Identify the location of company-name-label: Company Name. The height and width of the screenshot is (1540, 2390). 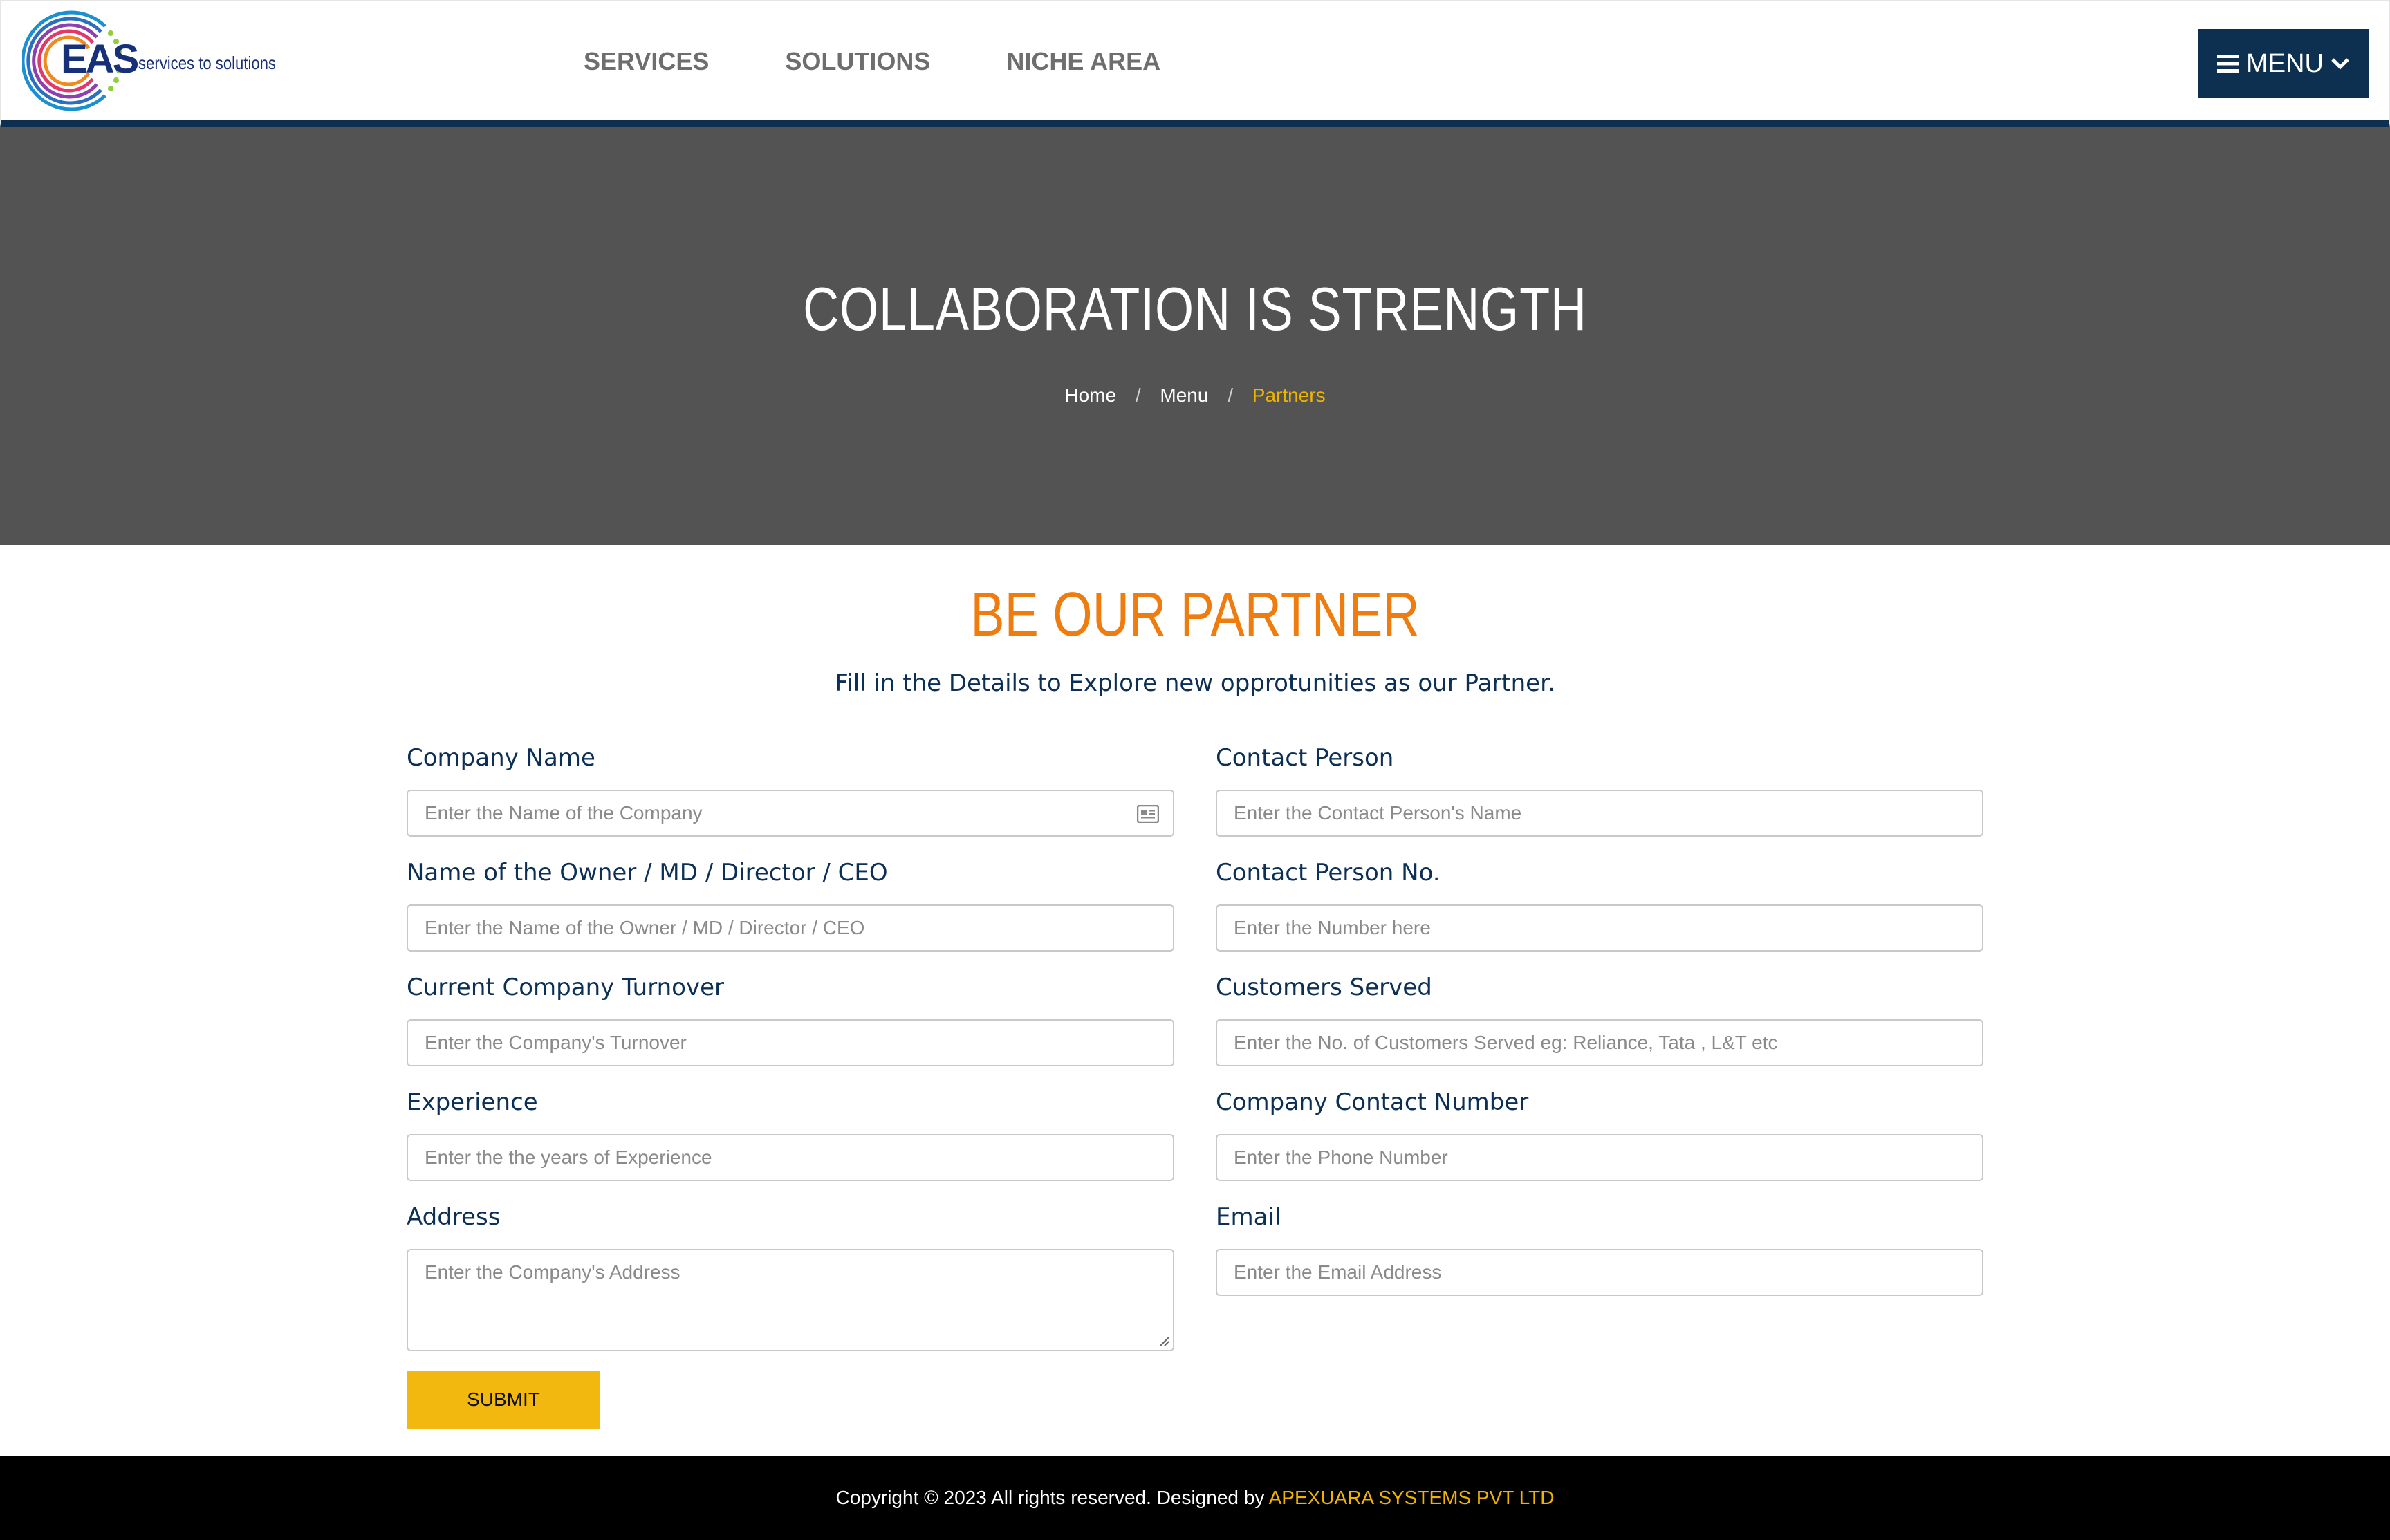
(501, 758).